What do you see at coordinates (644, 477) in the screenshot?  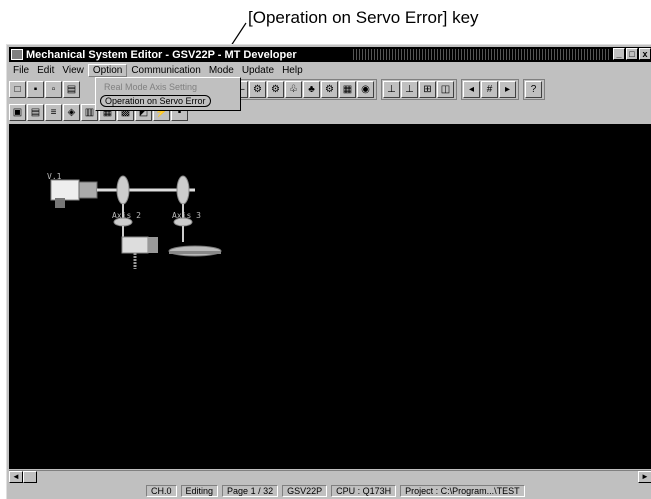 I see `scroll-right-button: ►` at bounding box center [644, 477].